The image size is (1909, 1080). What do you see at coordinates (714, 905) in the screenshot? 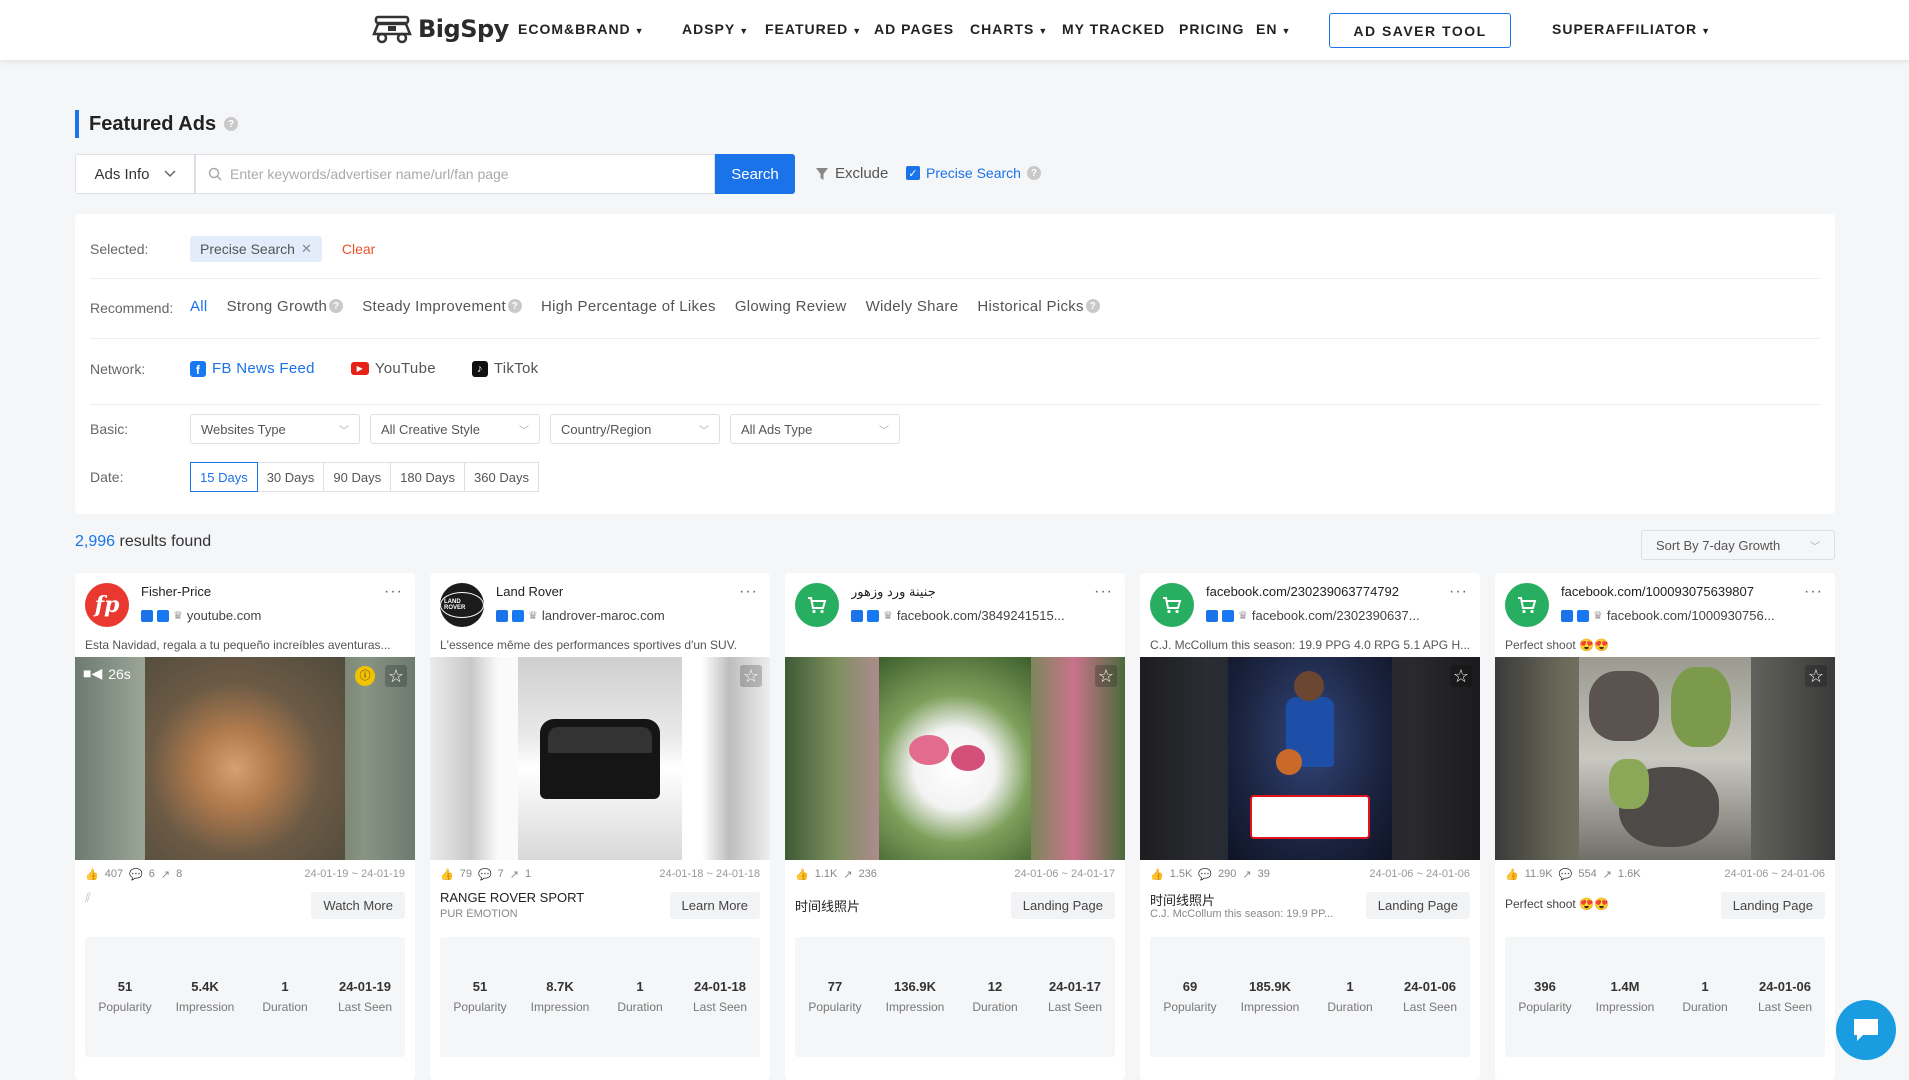
I see `cta-button: Learn More` at bounding box center [714, 905].